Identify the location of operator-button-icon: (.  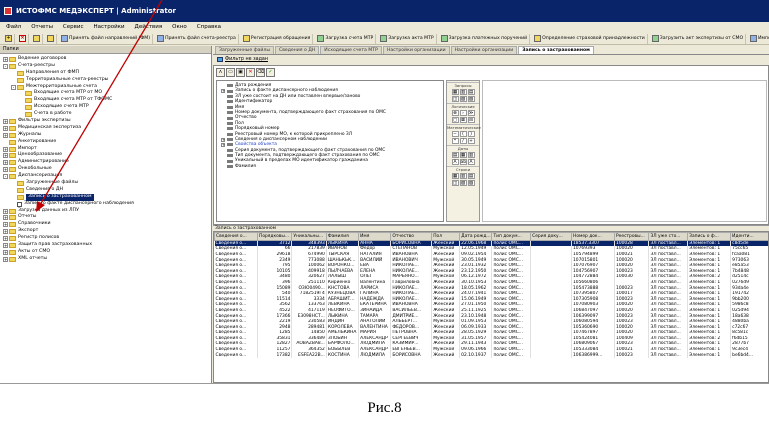
(463, 134).